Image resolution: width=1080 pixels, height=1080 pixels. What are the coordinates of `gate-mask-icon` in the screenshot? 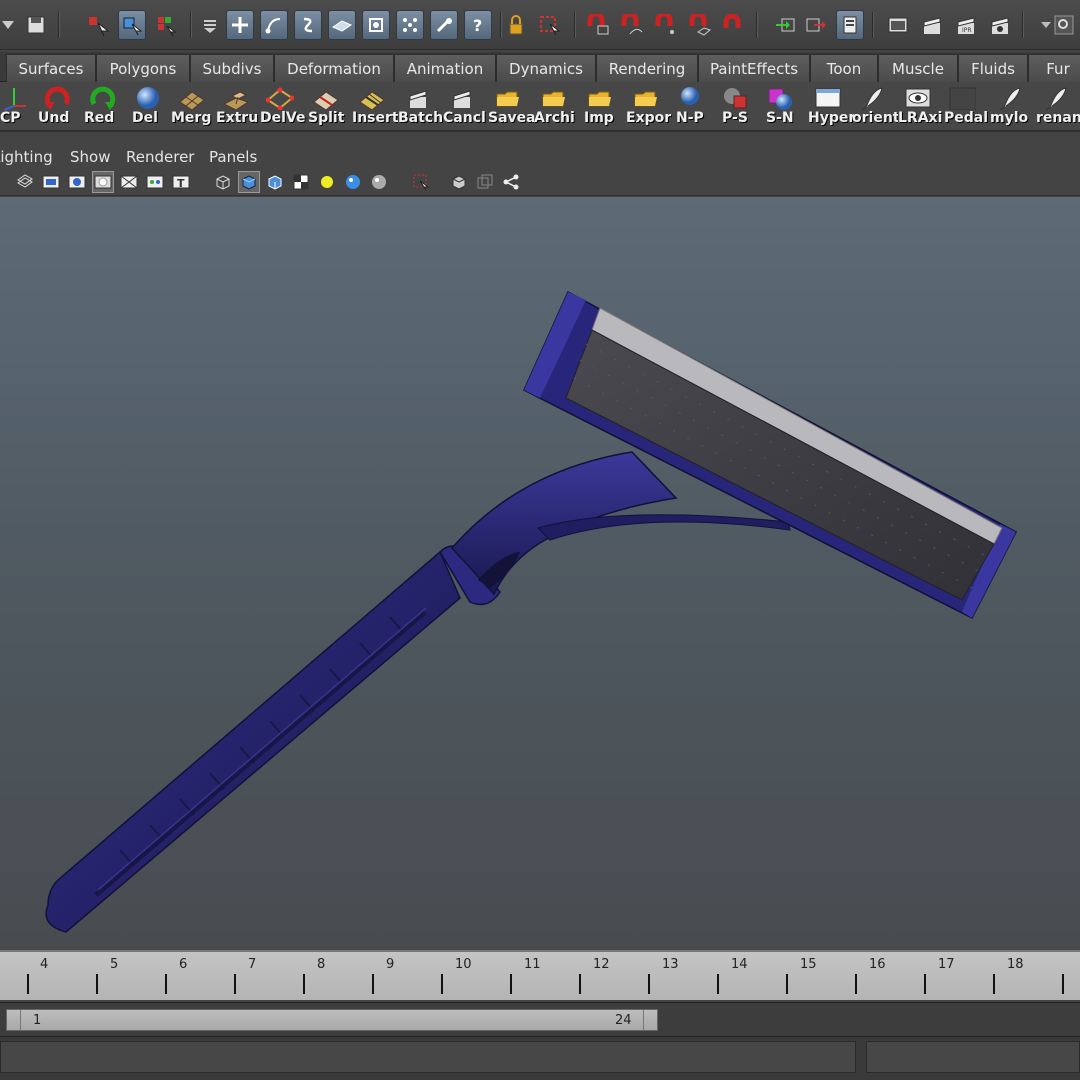 It's located at (103, 182).